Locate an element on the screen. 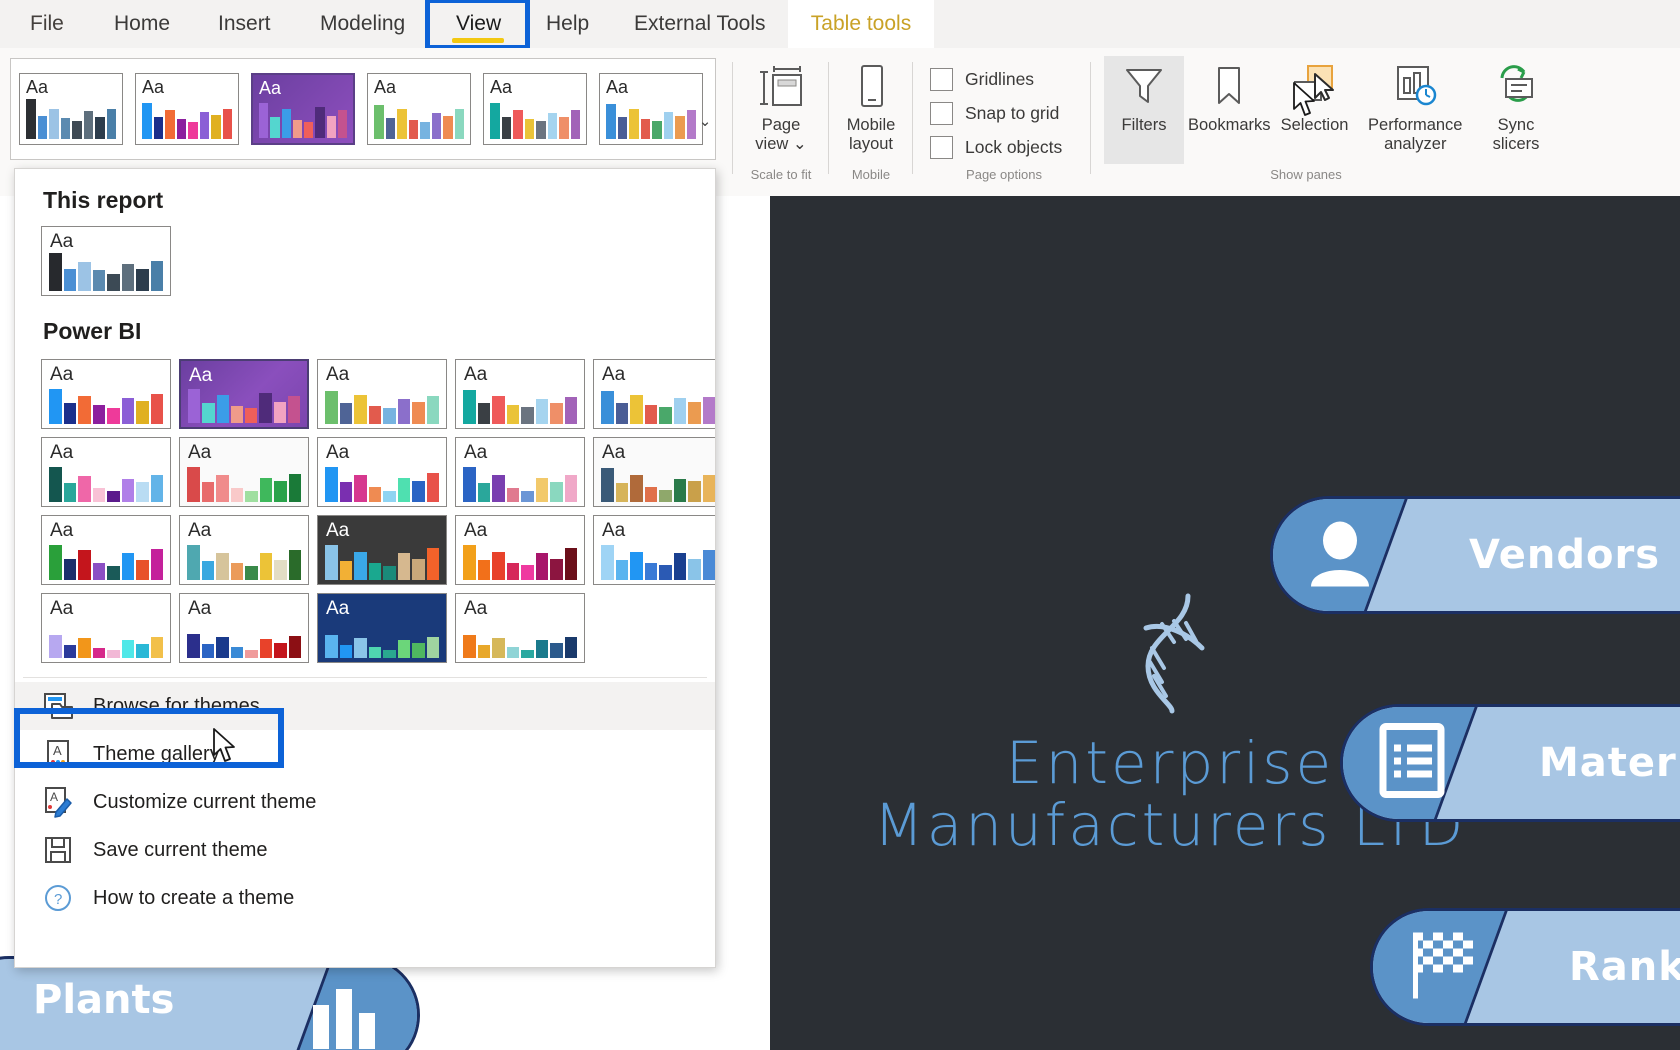 This screenshot has width=1680, height=1050. theme-tile-colorful: Aa is located at coordinates (106, 394).